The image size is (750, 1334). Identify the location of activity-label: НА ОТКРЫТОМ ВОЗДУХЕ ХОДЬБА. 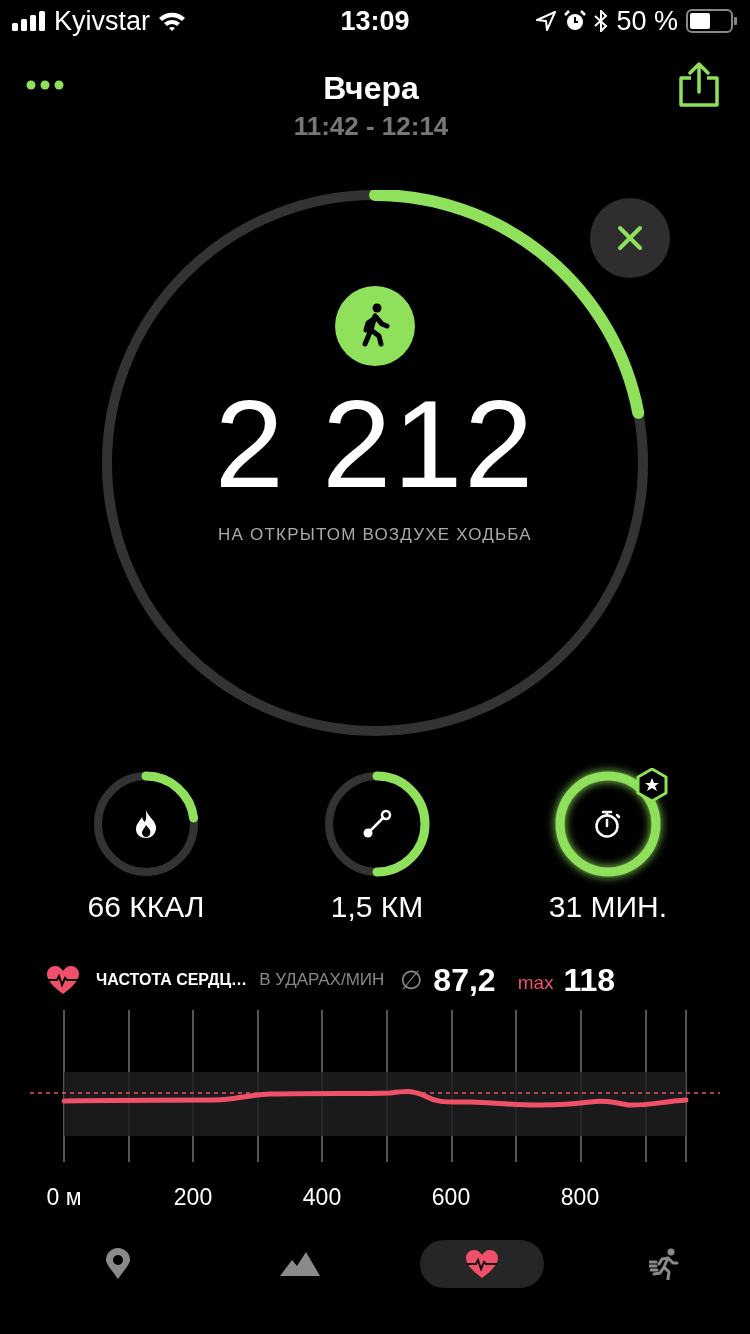
(375, 534).